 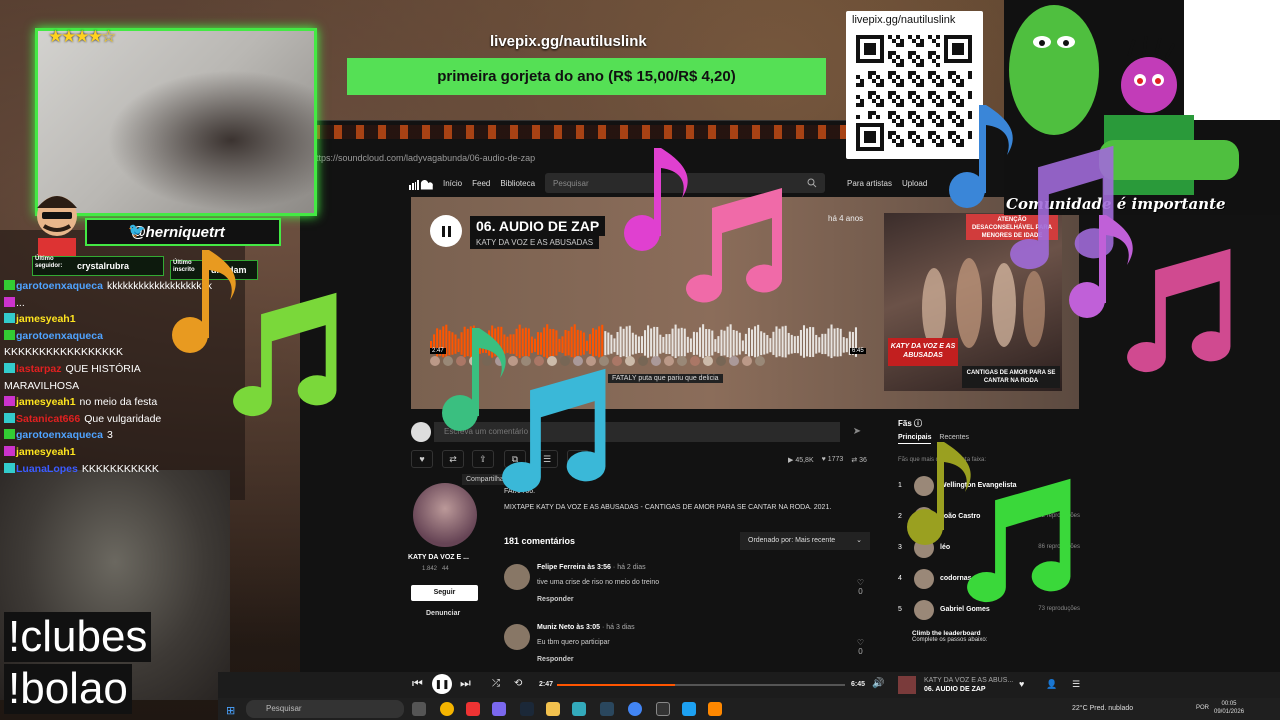 What do you see at coordinates (48, 419) in the screenshot?
I see `chat-username: Satanicat666` at bounding box center [48, 419].